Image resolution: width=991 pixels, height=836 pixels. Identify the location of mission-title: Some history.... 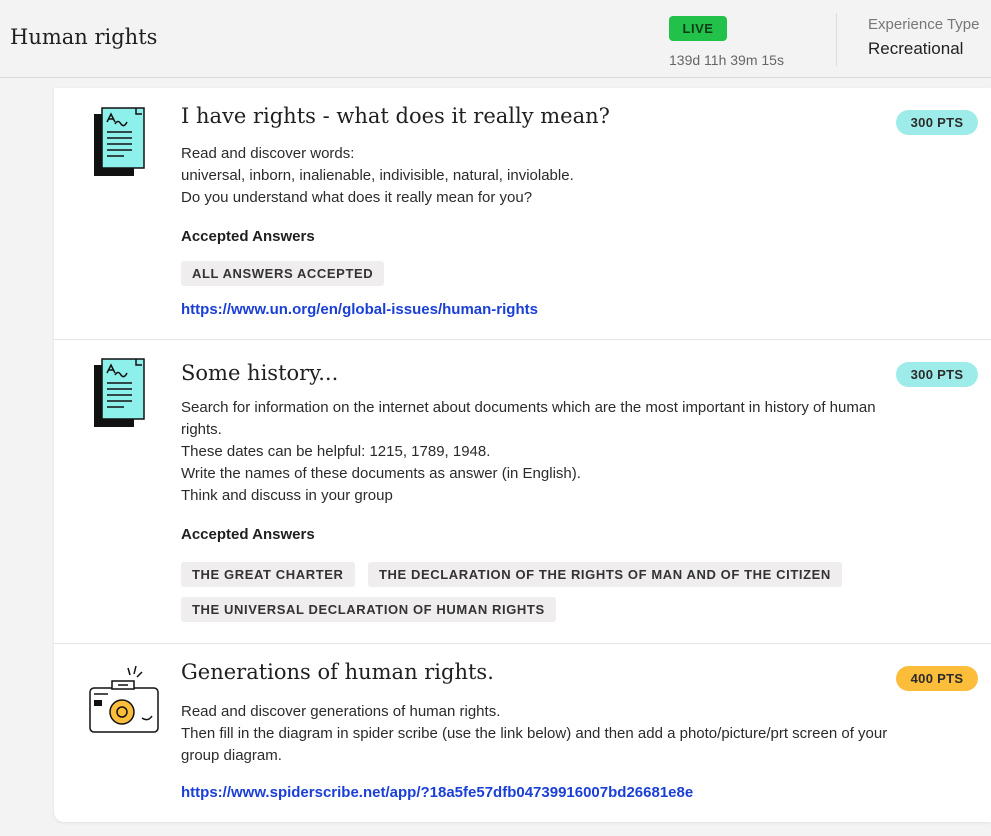
(259, 373).